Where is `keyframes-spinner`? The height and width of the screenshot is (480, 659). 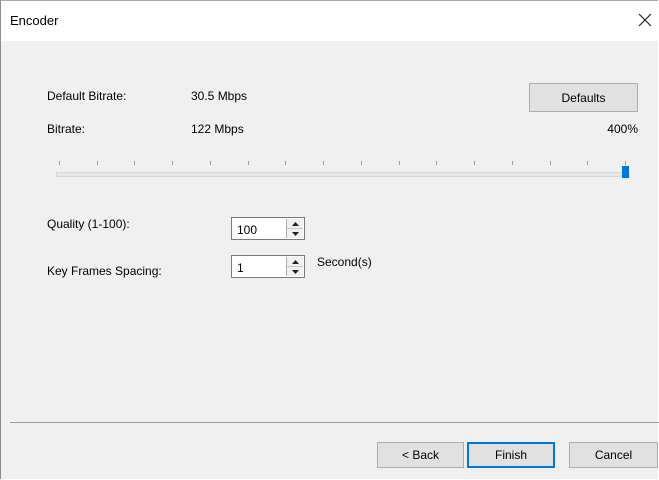
keyframes-spinner is located at coordinates (294, 266).